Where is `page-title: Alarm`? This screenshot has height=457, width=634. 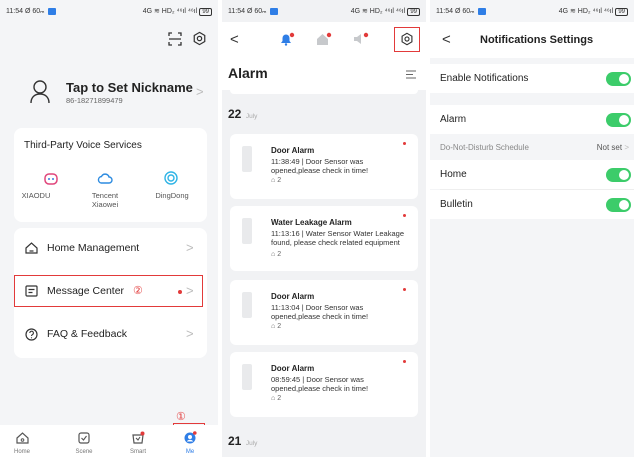
page-title: Alarm is located at coordinates (248, 73).